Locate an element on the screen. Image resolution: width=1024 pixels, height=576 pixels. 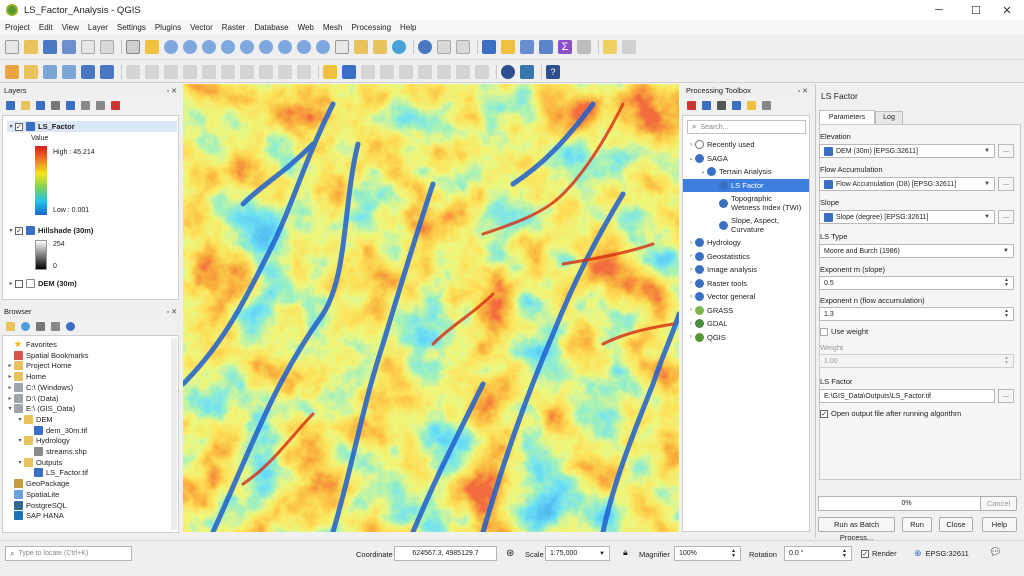
toolbox-item: › GDAL is located at coordinates (746, 324).